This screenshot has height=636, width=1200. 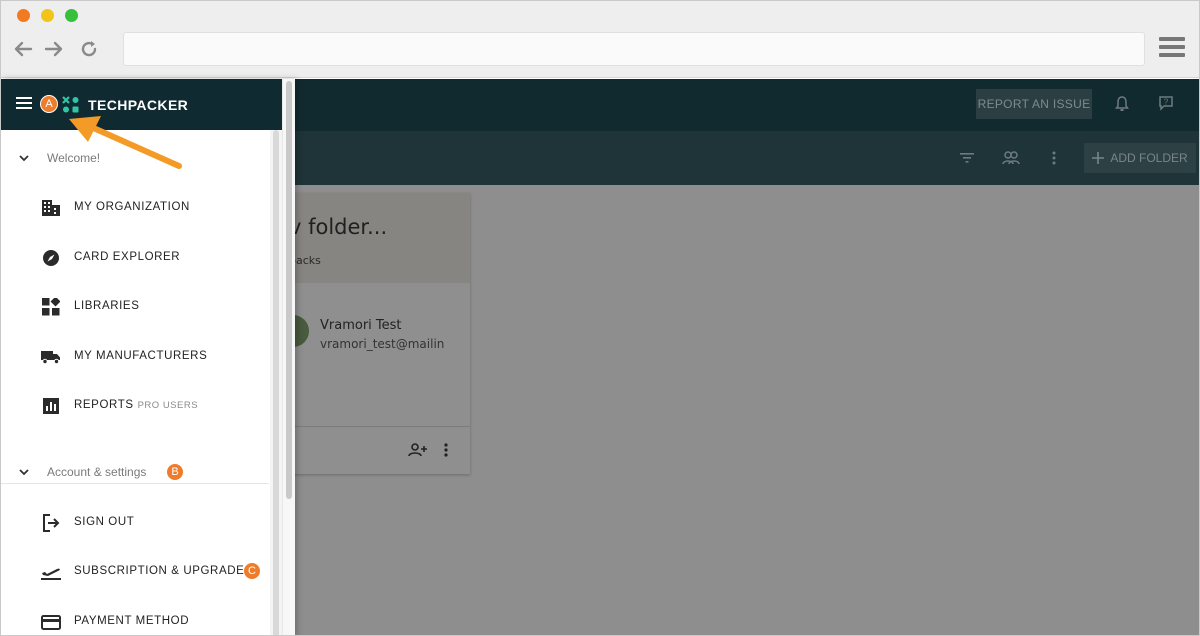 I want to click on reload-icon, so click(x=89, y=49).